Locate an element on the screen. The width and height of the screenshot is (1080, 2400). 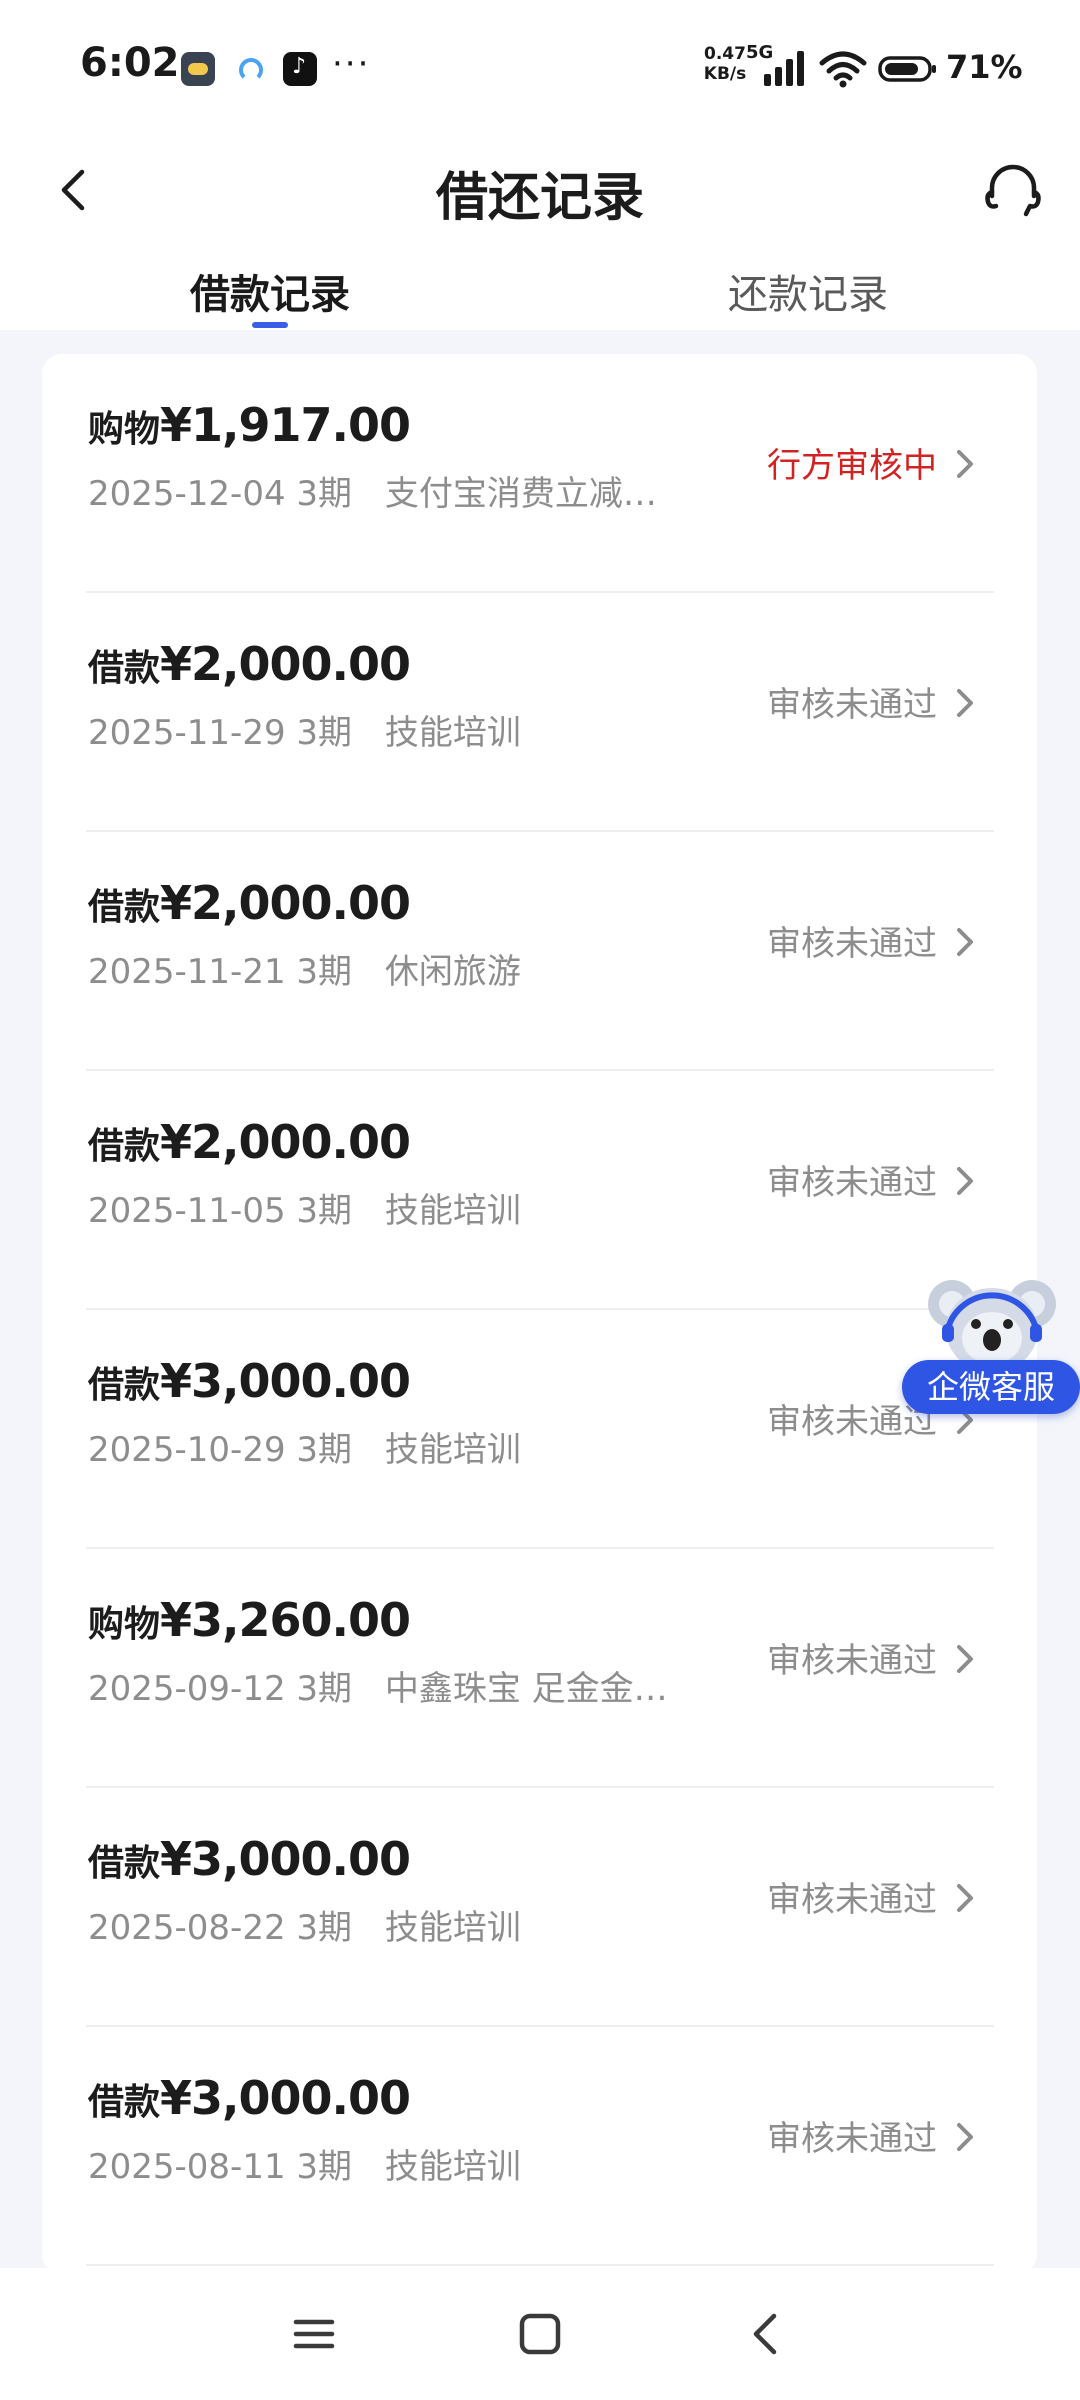
tab-borrow-records: 借款记录 is located at coordinates (270, 291).